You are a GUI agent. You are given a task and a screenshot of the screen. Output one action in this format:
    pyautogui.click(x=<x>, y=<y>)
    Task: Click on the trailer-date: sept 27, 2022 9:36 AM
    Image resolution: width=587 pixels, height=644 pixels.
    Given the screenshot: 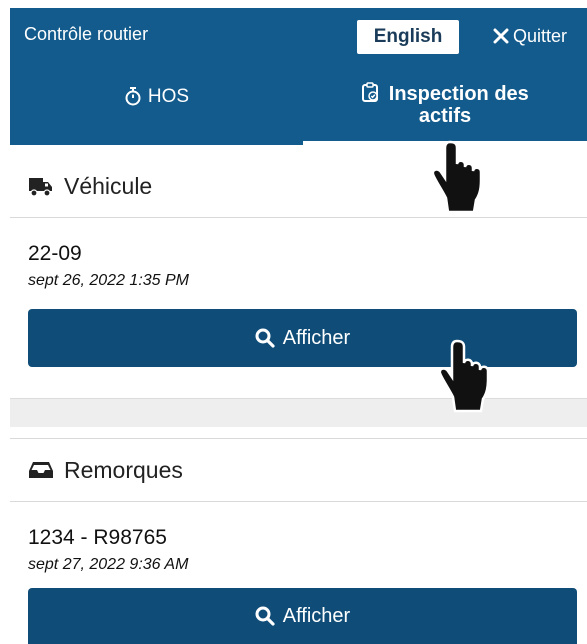 What is the action you would take?
    pyautogui.click(x=108, y=564)
    